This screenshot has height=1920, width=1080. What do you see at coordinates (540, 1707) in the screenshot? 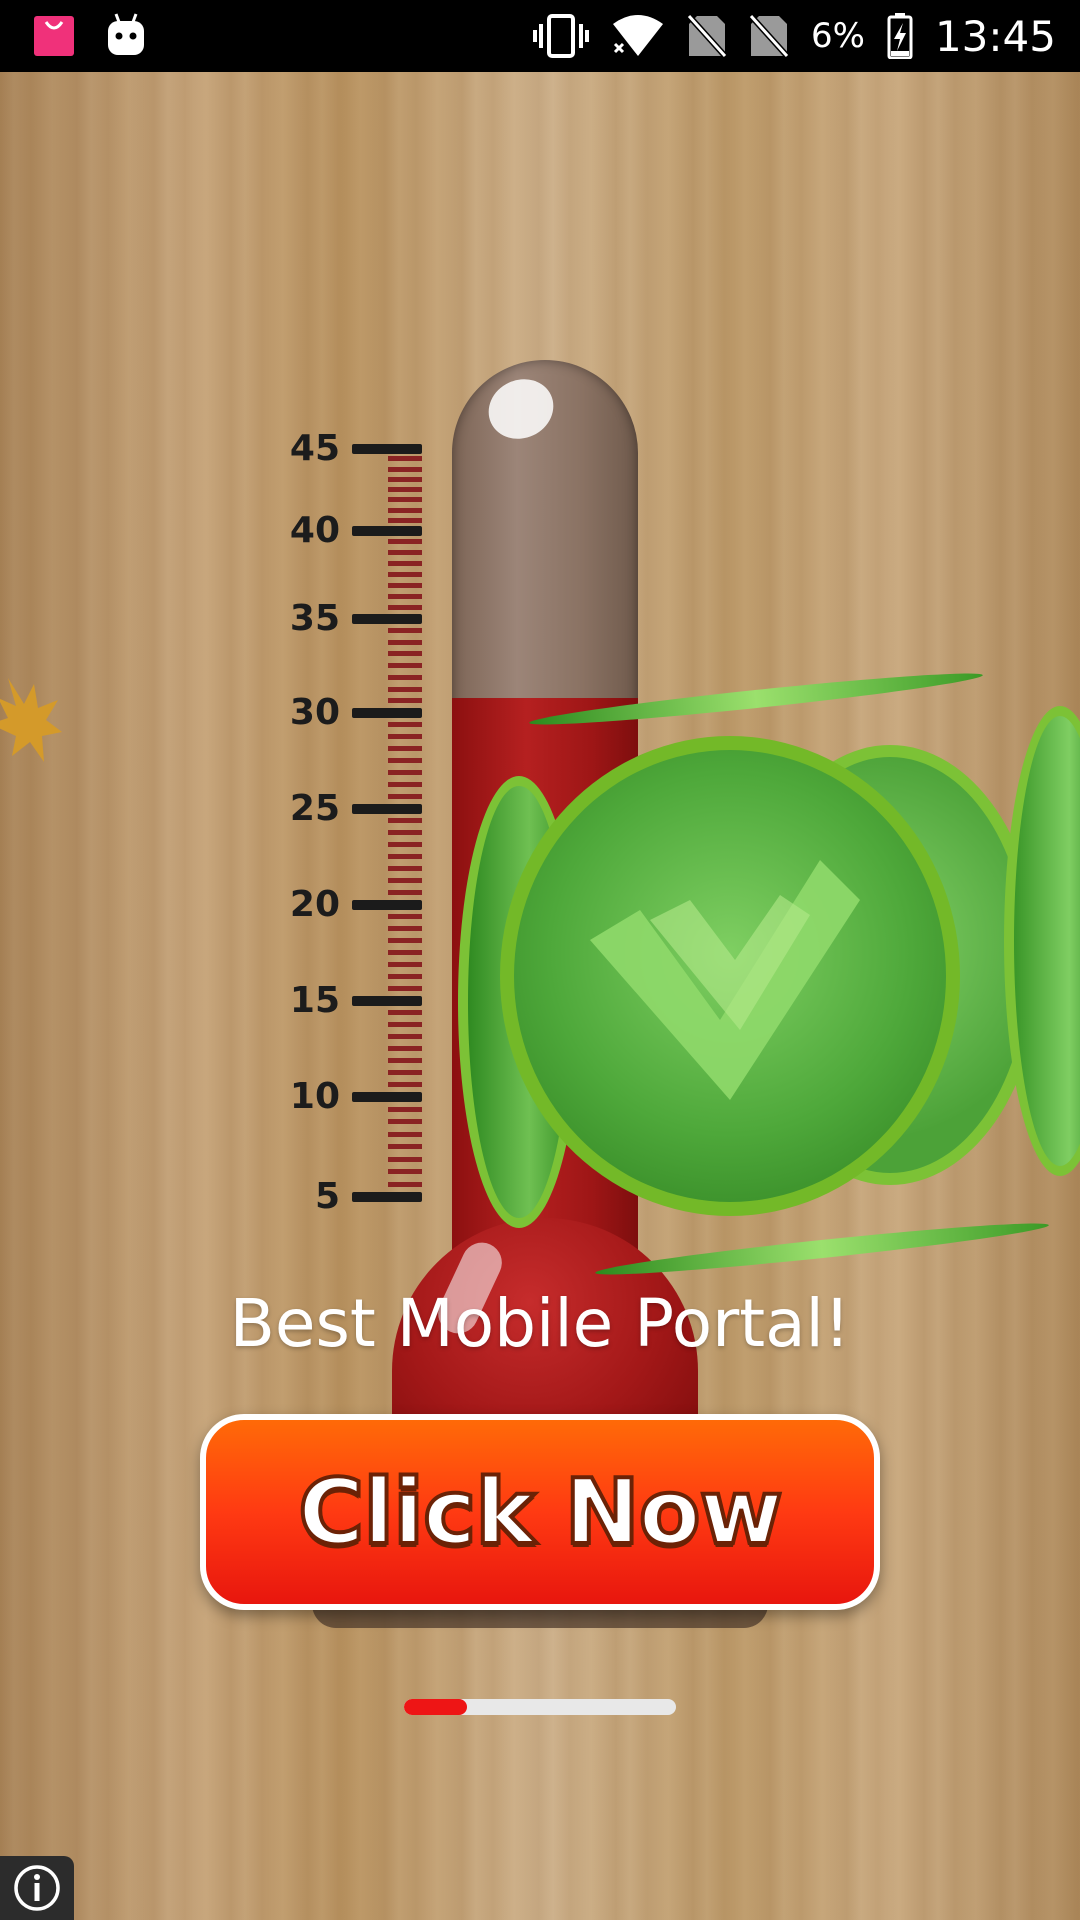
I see `progress-bar` at bounding box center [540, 1707].